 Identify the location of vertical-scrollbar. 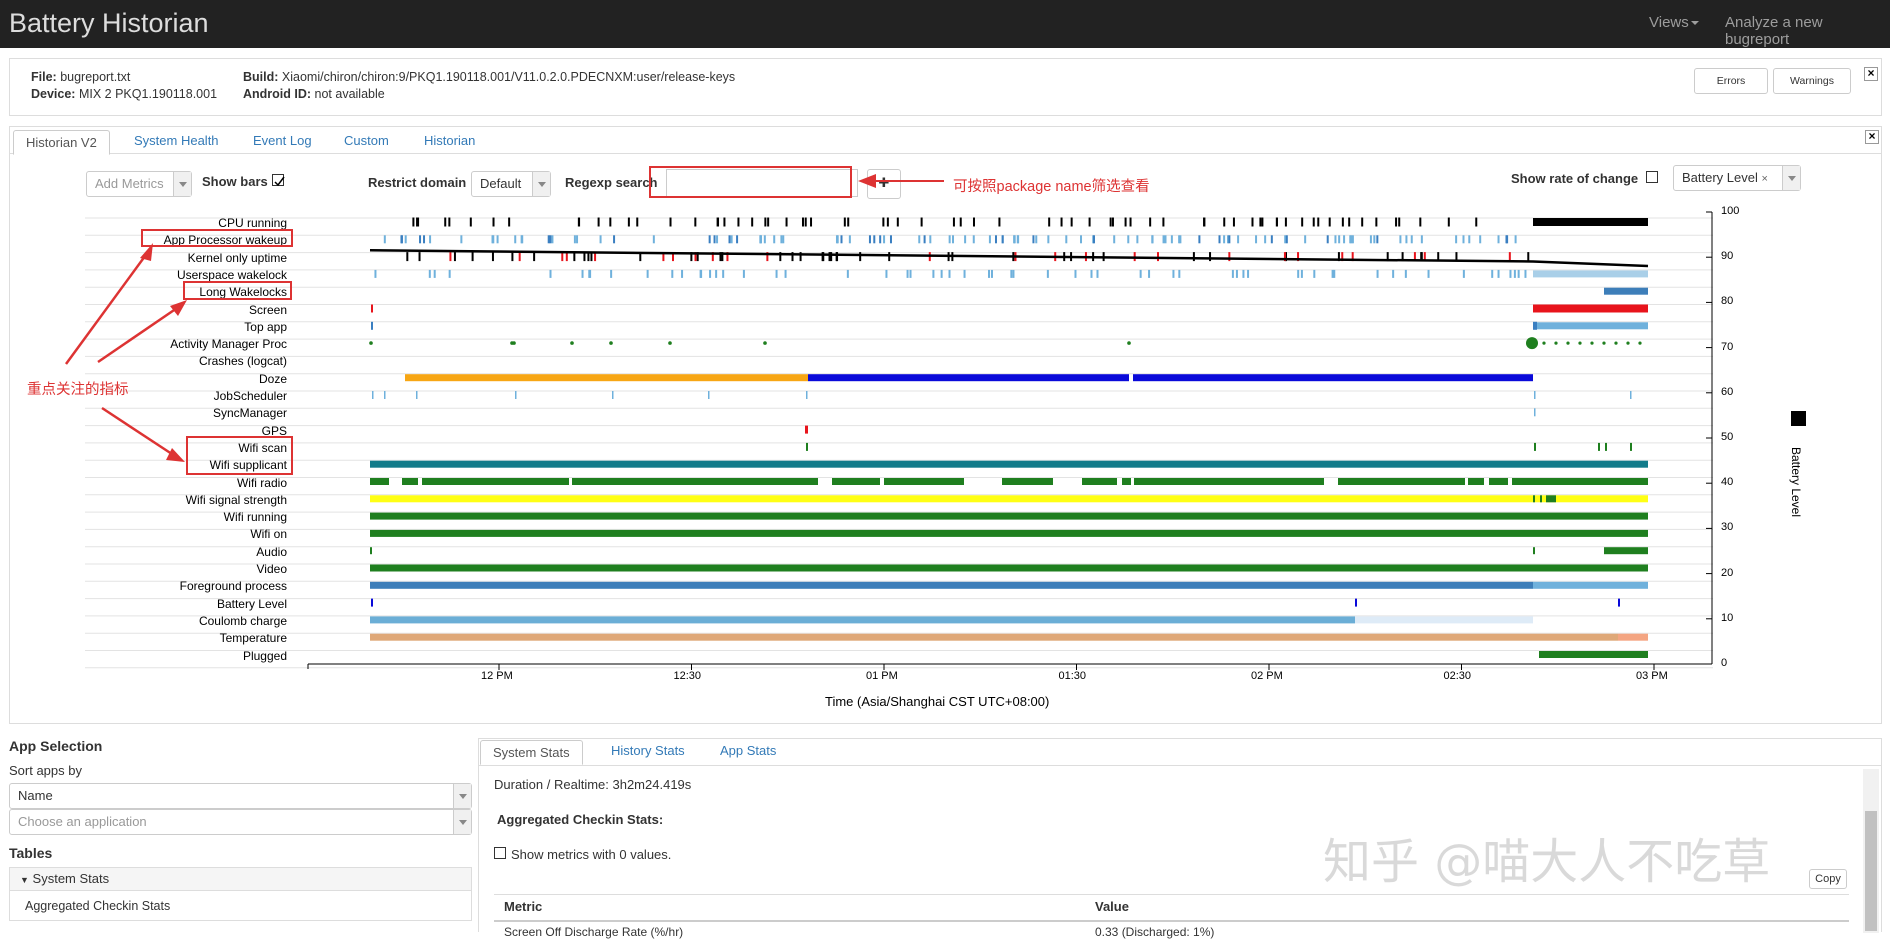
(1871, 851).